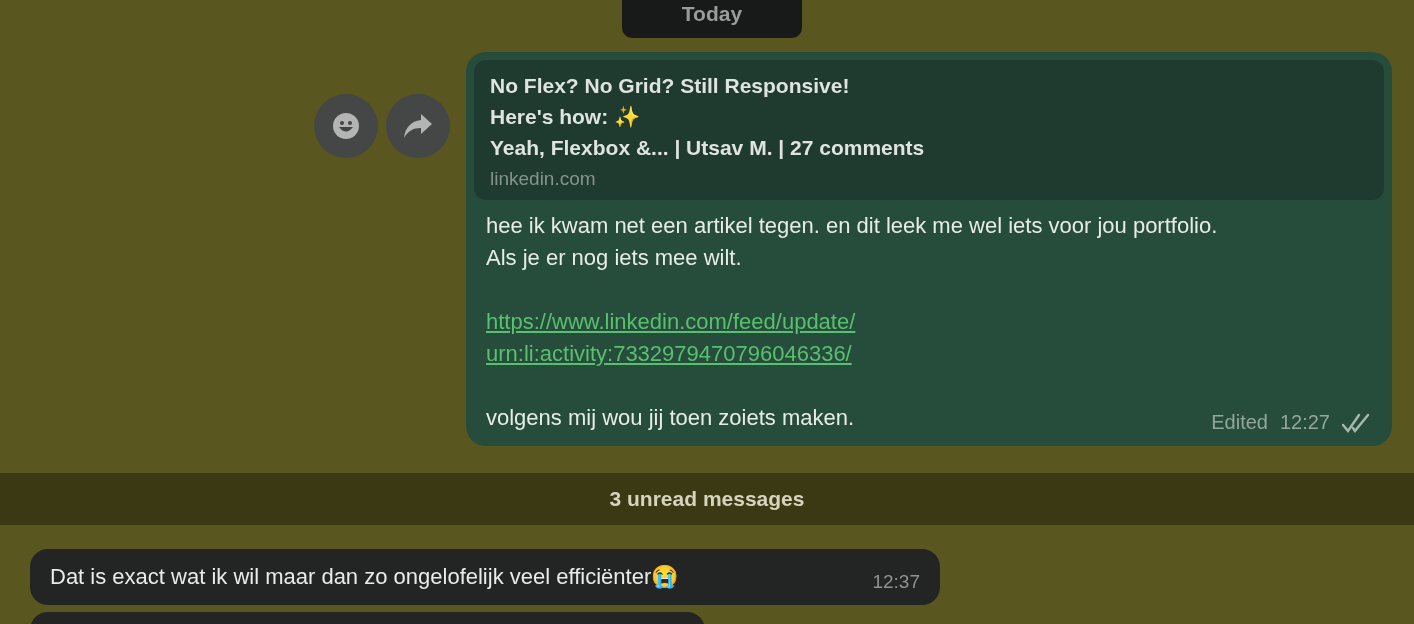 The image size is (1414, 624). I want to click on preview-title: Yeah, Flexbox &... | Utsav M. | 27 comments, so click(708, 148).